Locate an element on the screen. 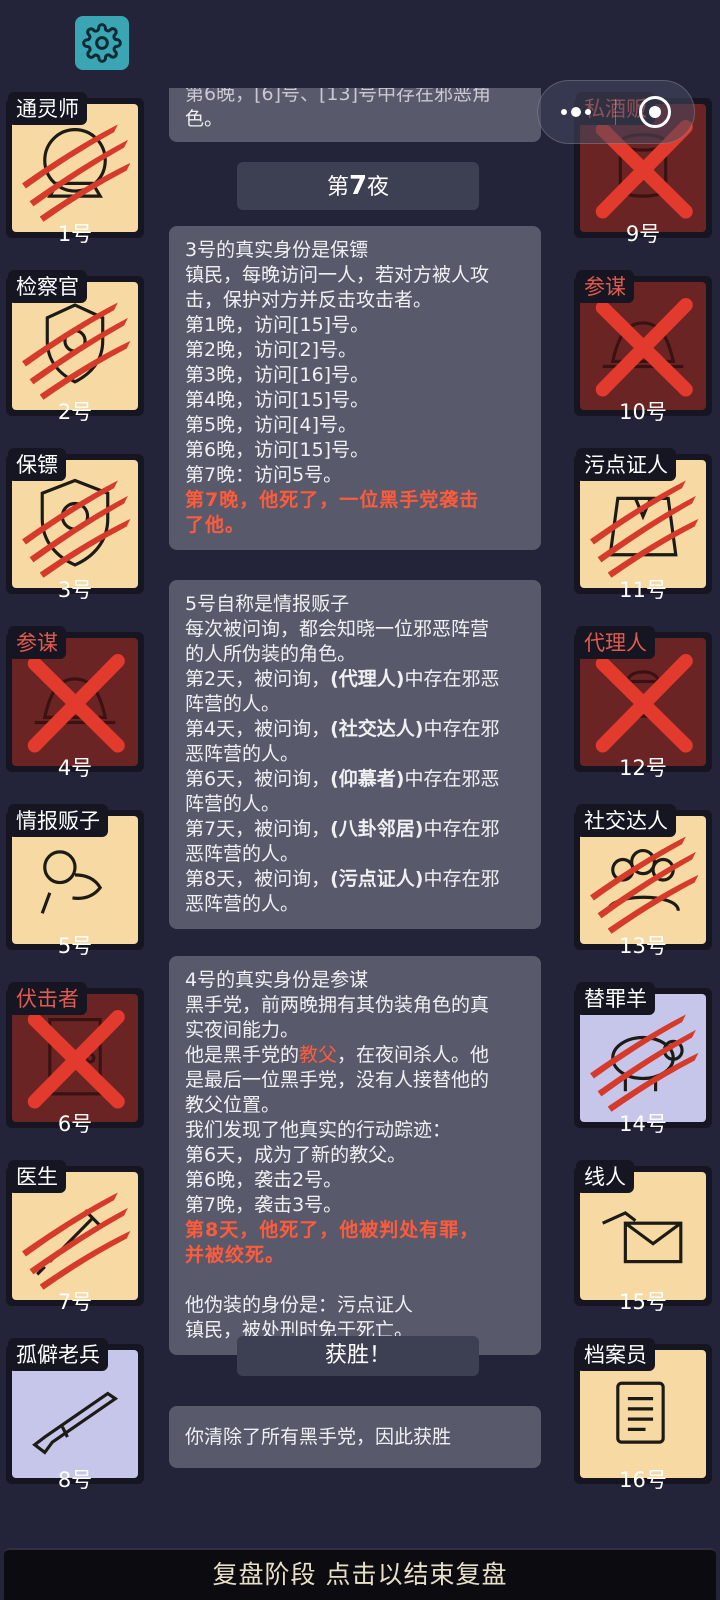 The image size is (720, 1600). msg-line: 实夜间能力。 is located at coordinates (242, 1030).